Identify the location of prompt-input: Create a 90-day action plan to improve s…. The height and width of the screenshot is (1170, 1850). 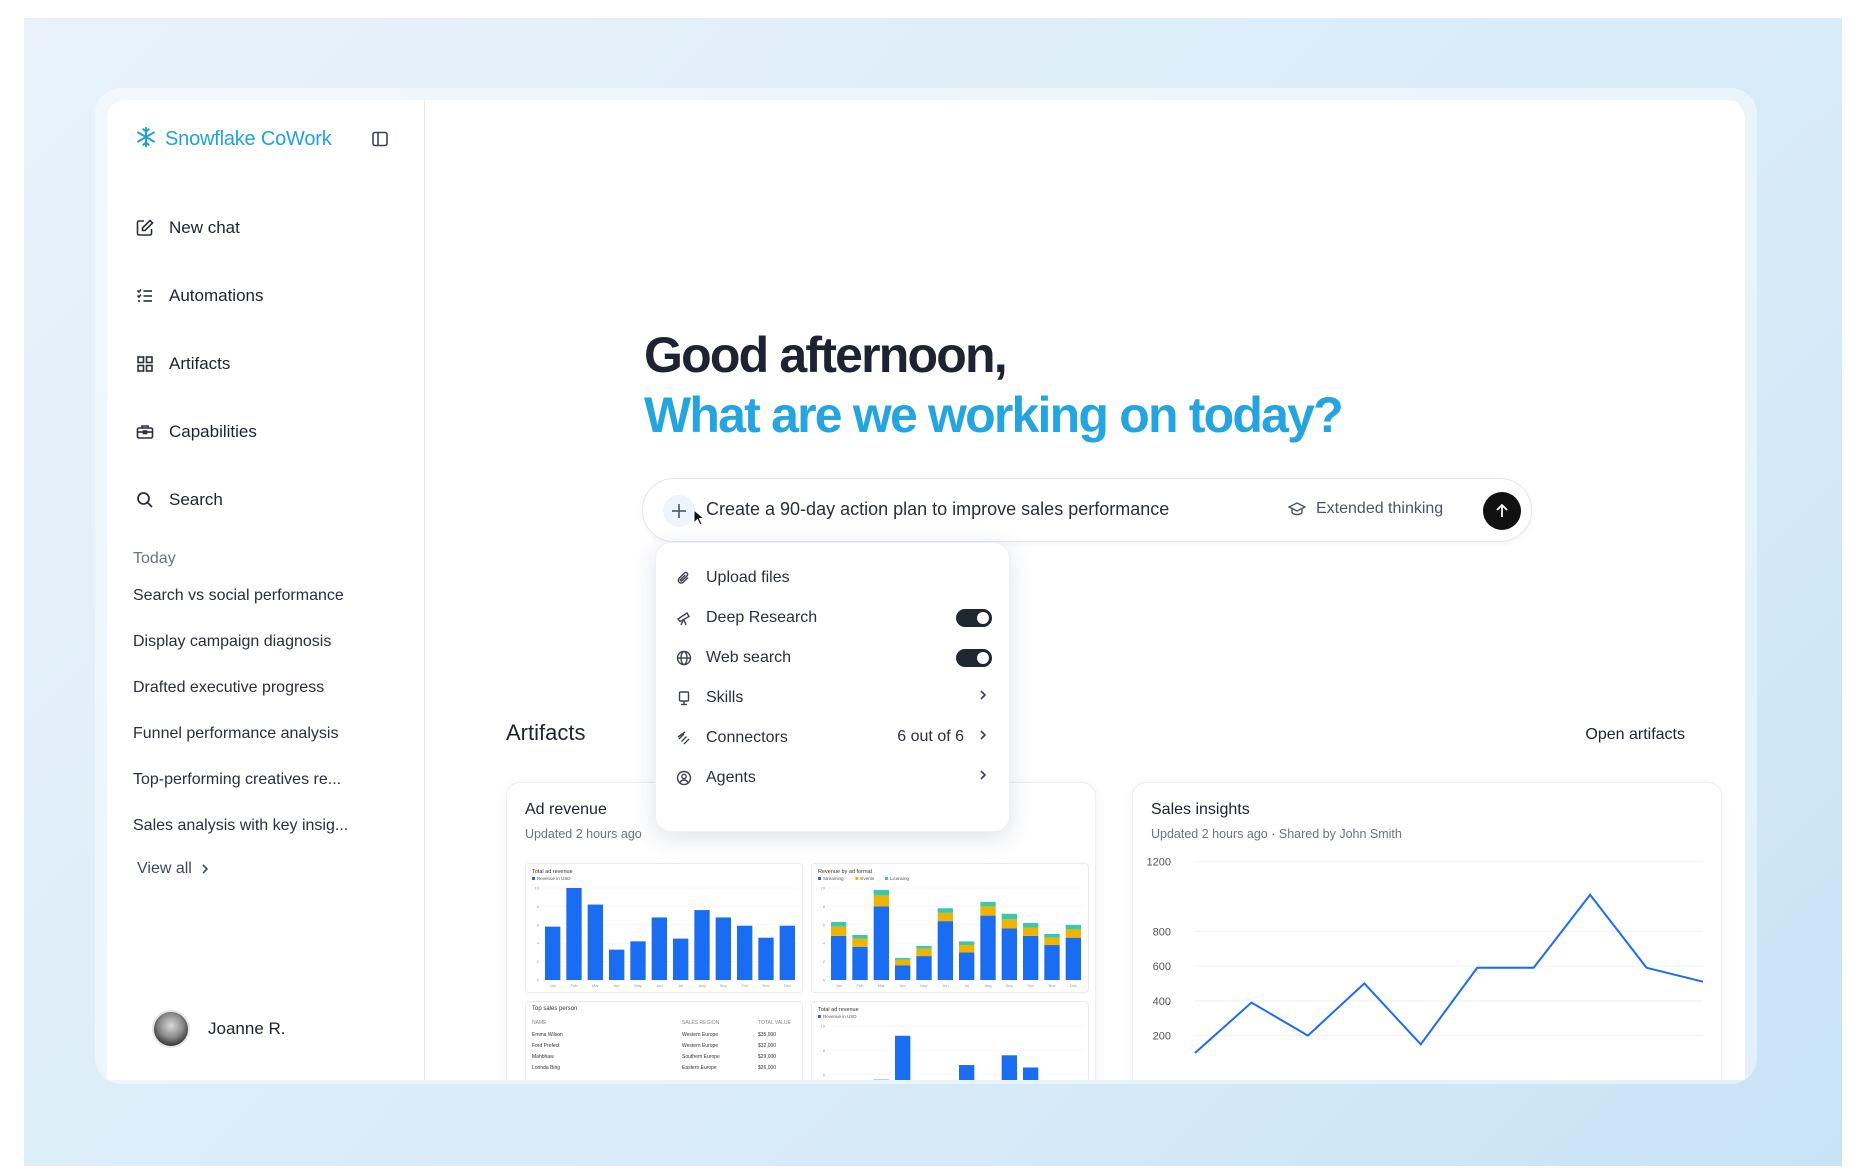
(937, 509).